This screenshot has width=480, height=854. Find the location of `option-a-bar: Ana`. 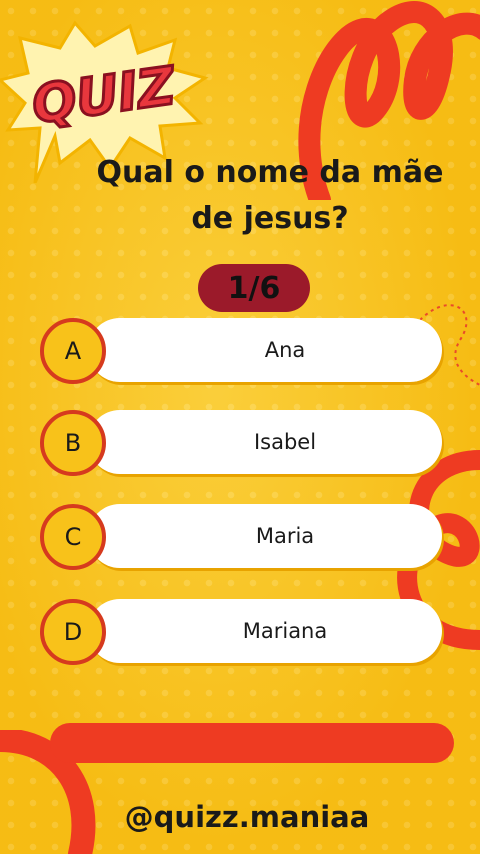

option-a-bar: Ana is located at coordinates (265, 350).